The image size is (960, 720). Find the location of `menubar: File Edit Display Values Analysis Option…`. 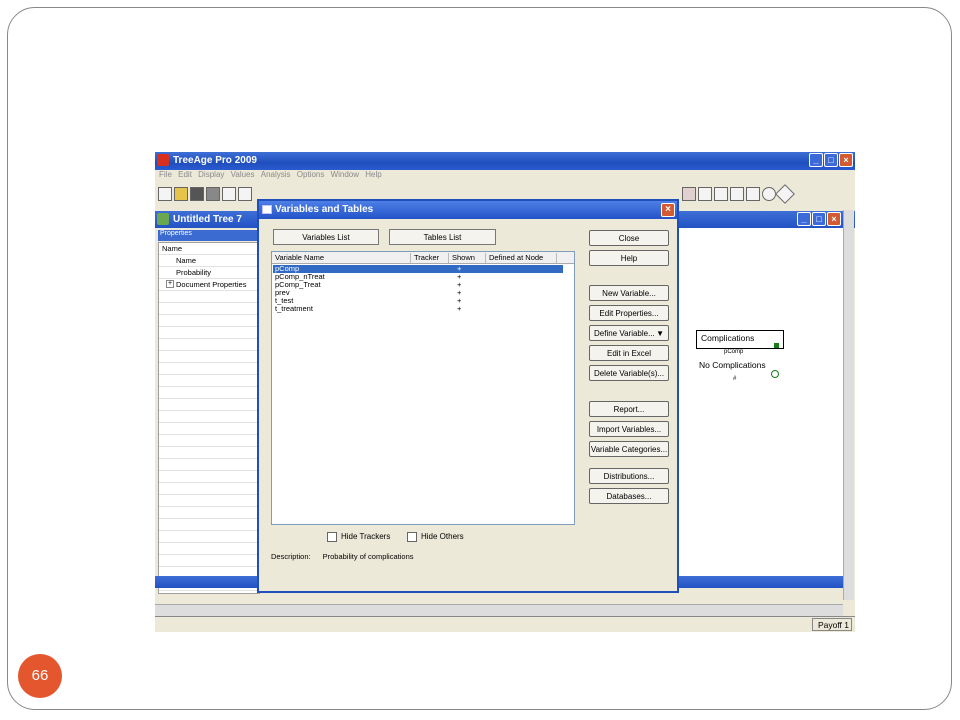

menubar: File Edit Display Values Analysis Option… is located at coordinates (505, 176).